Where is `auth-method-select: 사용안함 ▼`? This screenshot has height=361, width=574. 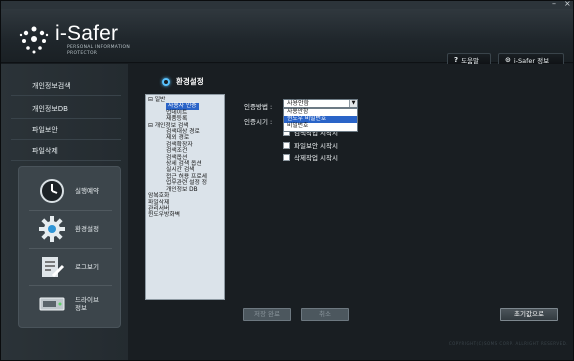 auth-method-select: 사용안함 ▼ is located at coordinates (320, 103).